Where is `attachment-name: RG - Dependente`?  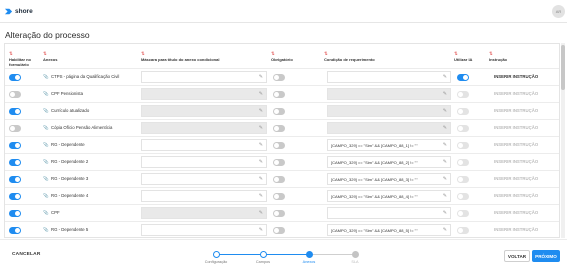 attachment-name: RG - Dependente is located at coordinates (68, 144).